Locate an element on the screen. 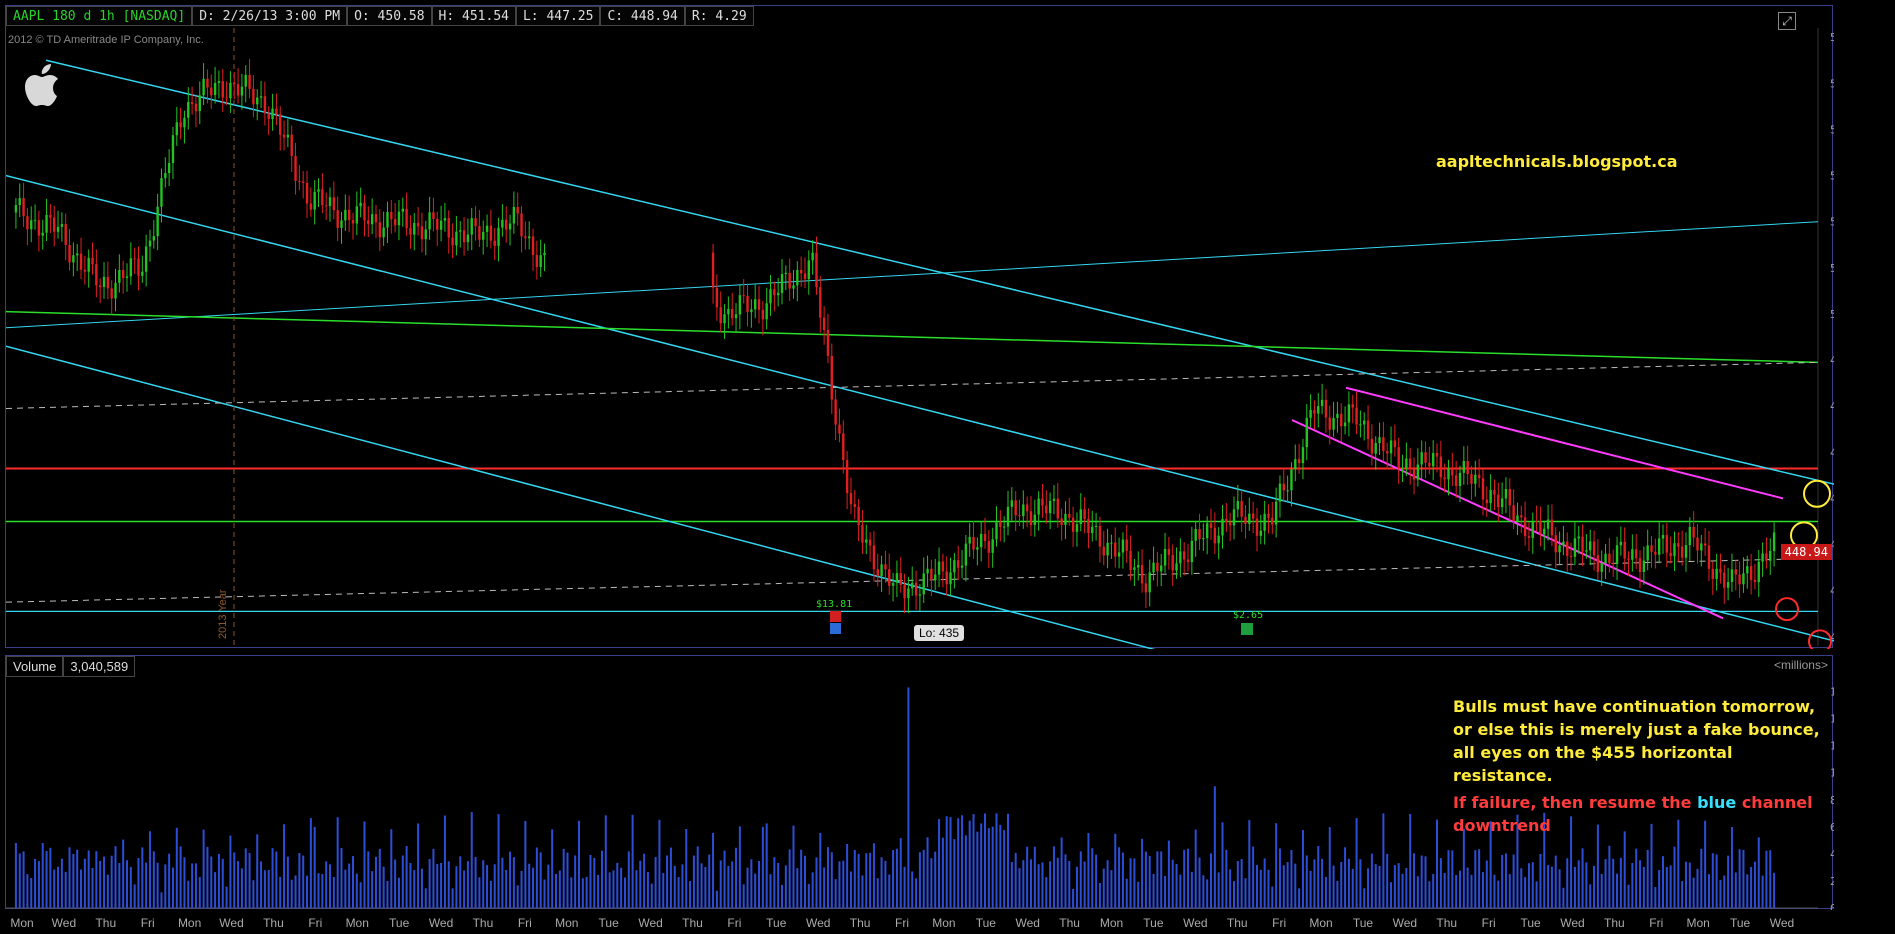 The width and height of the screenshot is (1895, 934). x-tick-label: Fri is located at coordinates (734, 923).